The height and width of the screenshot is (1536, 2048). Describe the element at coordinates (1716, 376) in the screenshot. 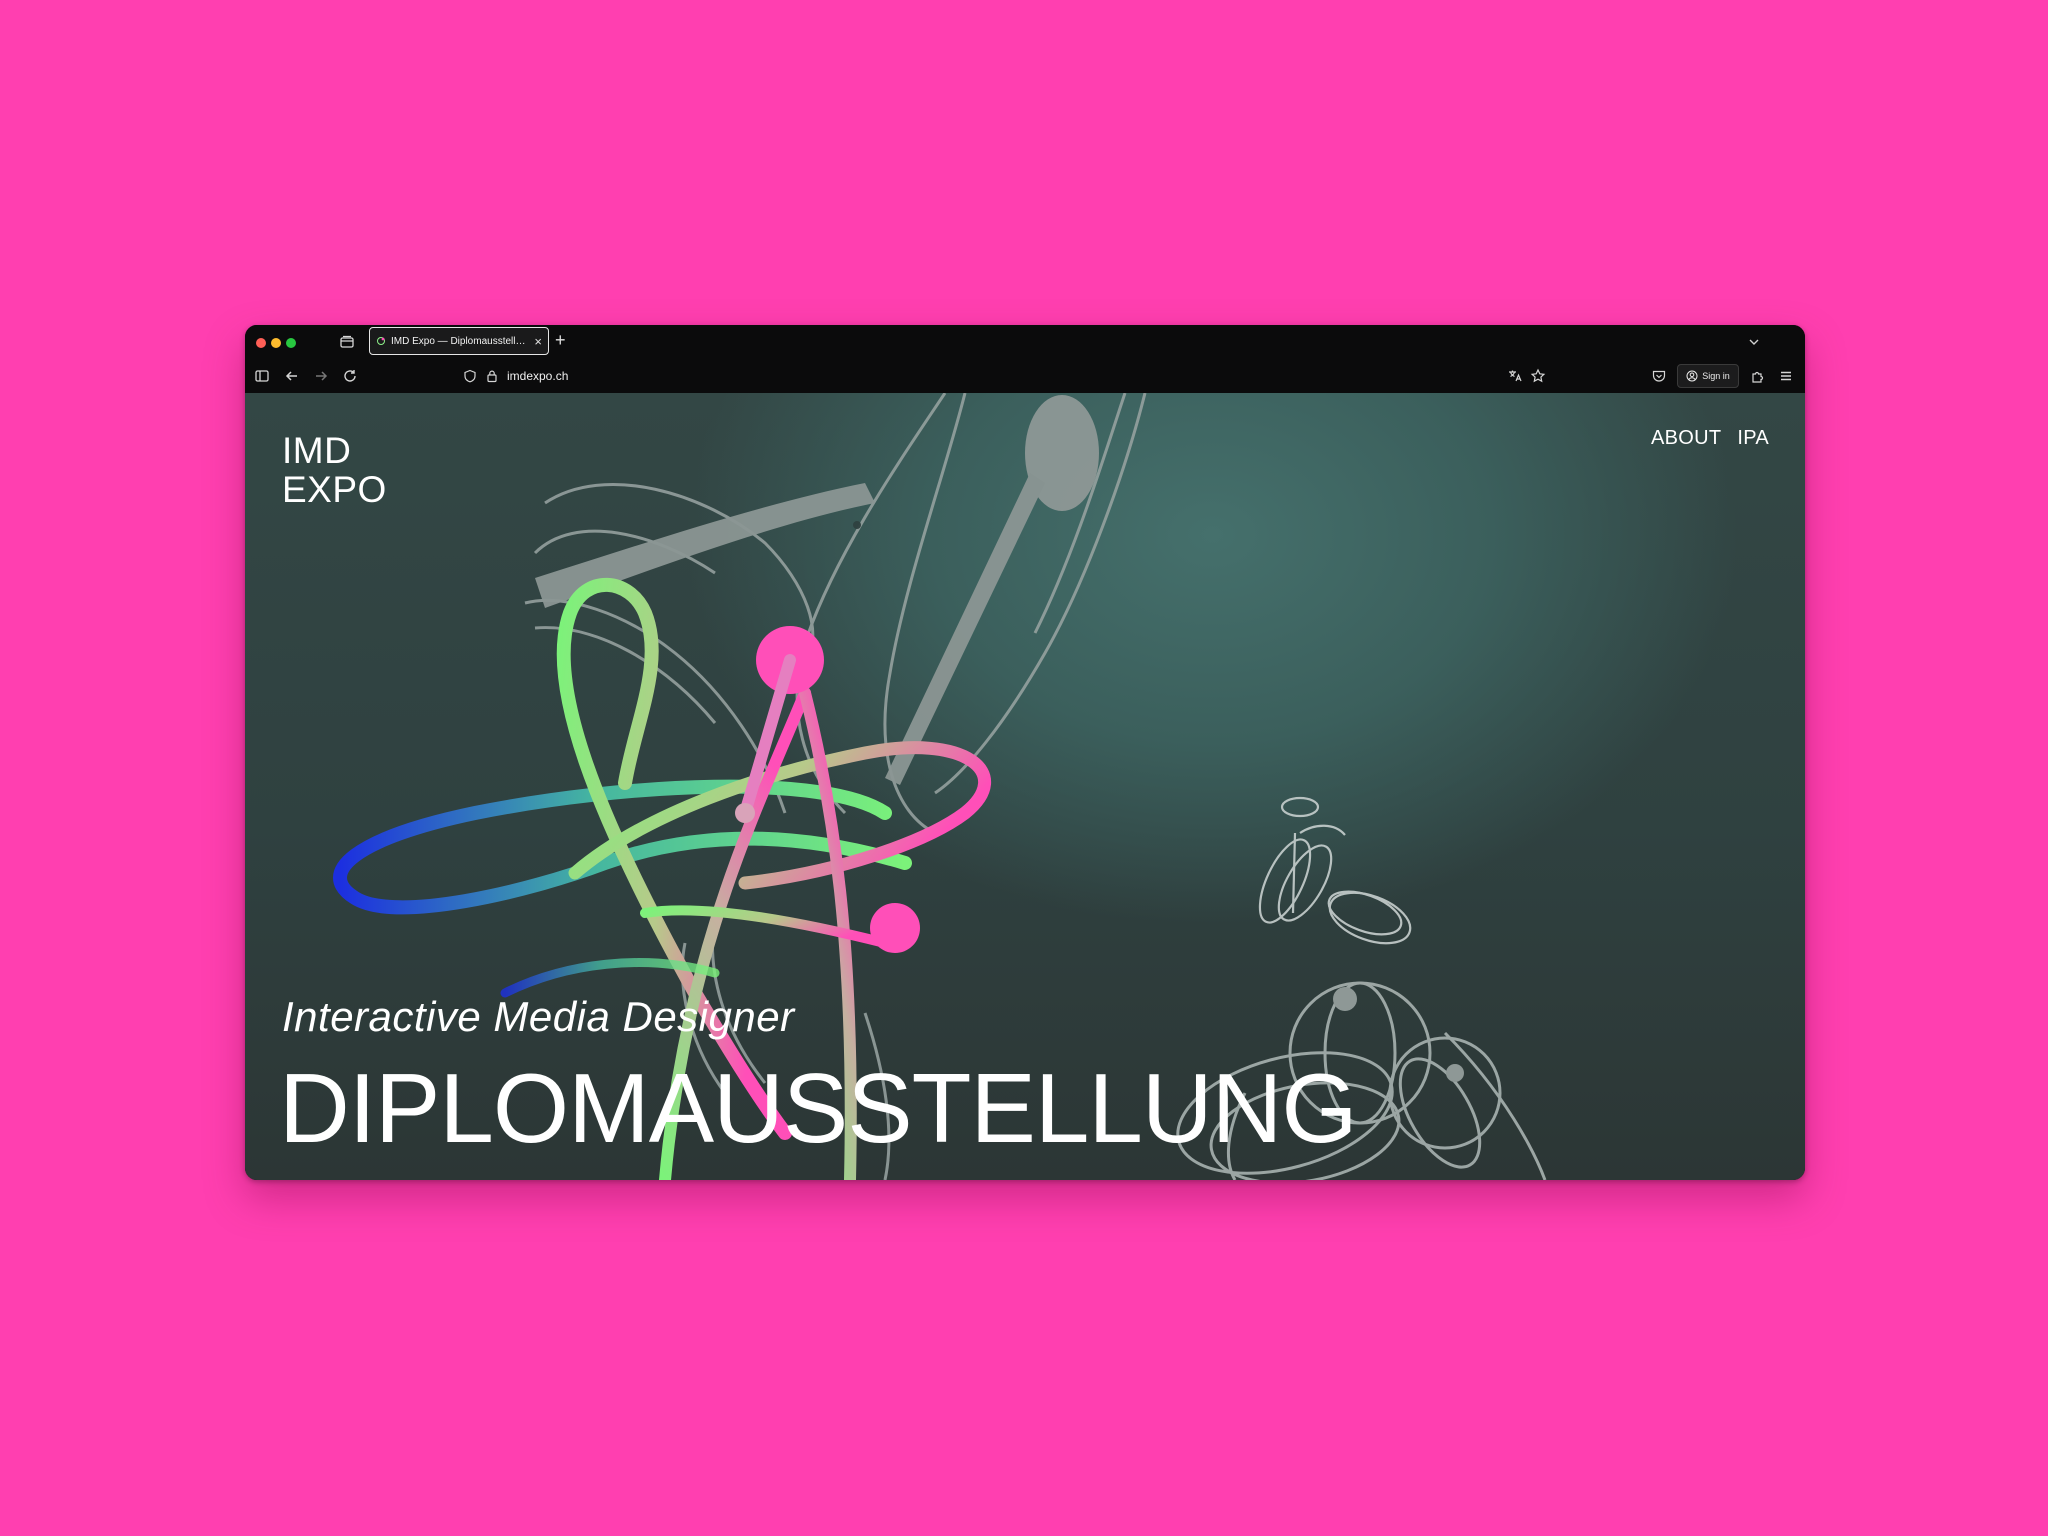

I see `sign-in-label: Sign in` at that location.